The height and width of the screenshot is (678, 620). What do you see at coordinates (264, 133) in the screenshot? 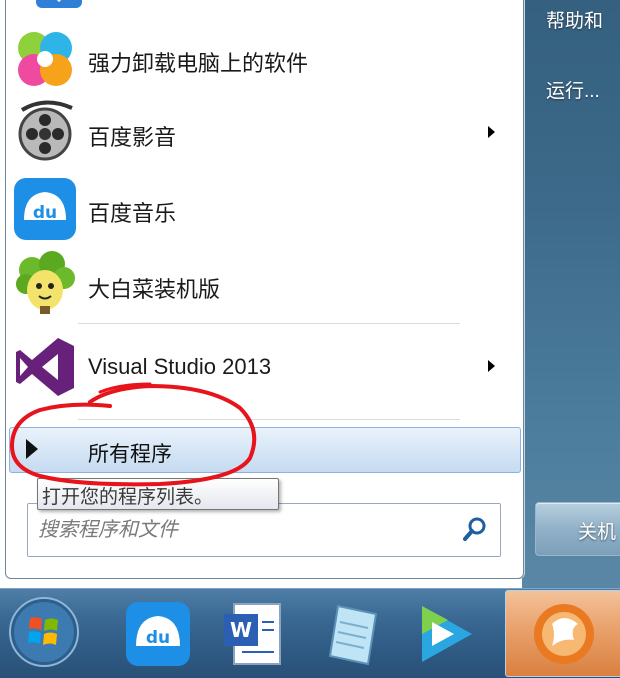
I see `program-item-baidu-player: 百度影音` at bounding box center [264, 133].